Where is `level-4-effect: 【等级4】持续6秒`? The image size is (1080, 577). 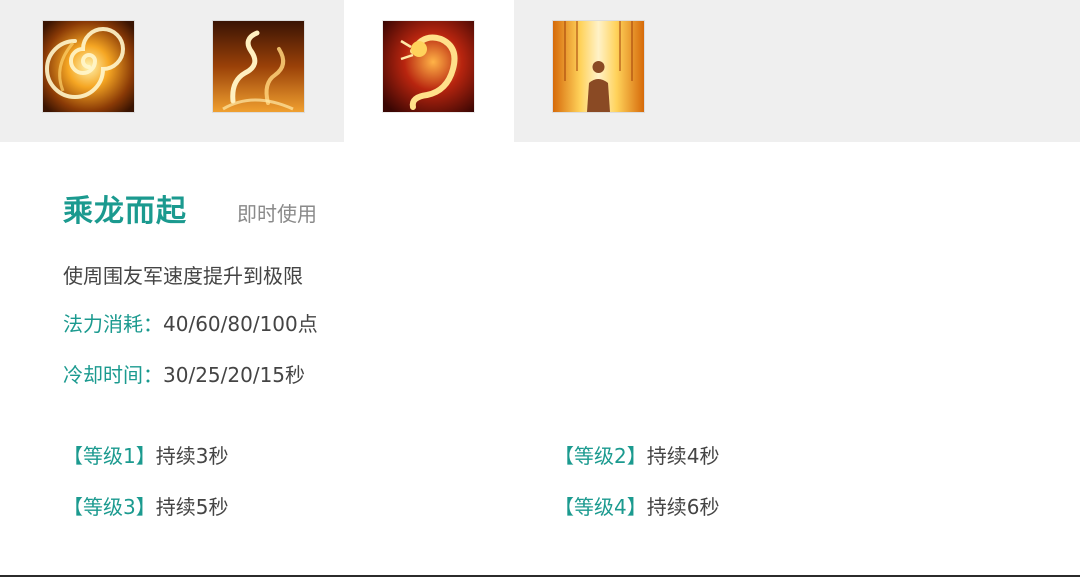 level-4-effect: 【等级4】持续6秒 is located at coordinates (636, 505).